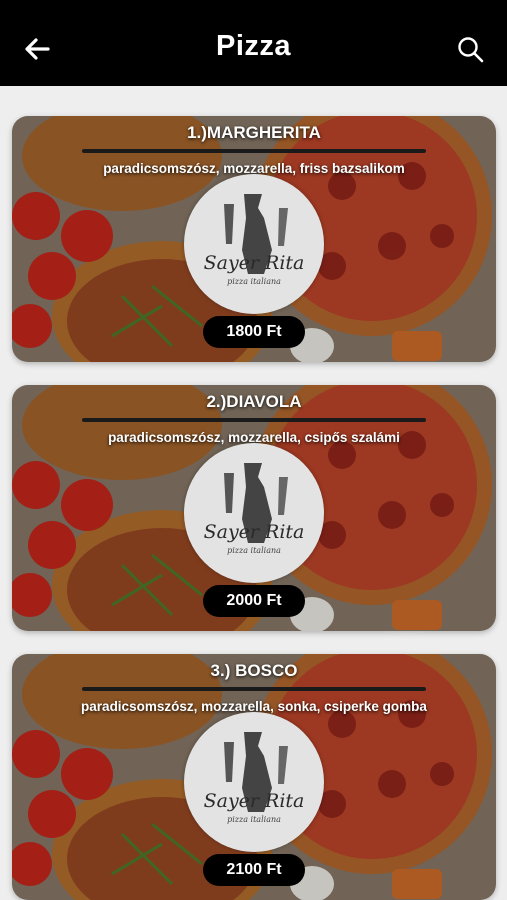  What do you see at coordinates (254, 601) in the screenshot?
I see `price-badge: 2000 Ft` at bounding box center [254, 601].